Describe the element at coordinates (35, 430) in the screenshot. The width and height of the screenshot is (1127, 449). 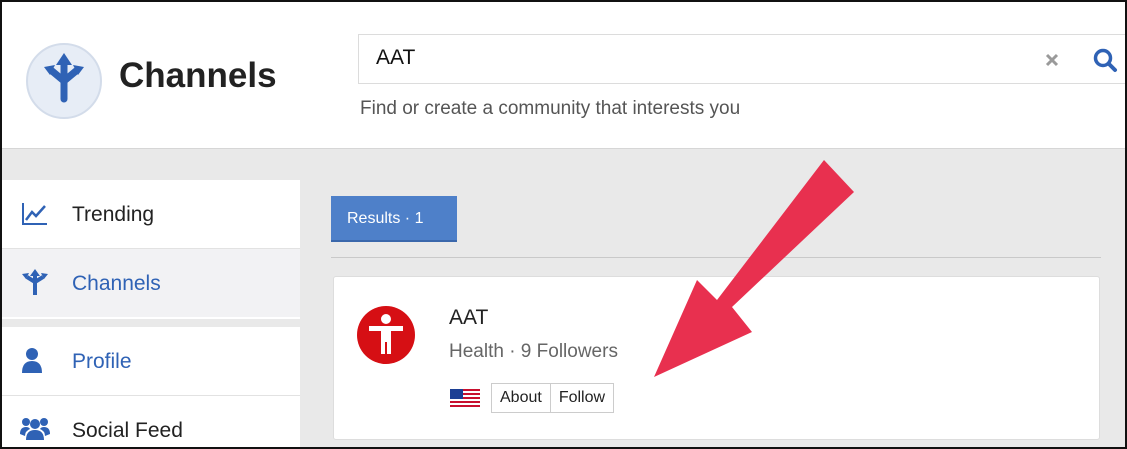
I see `group-icon` at that location.